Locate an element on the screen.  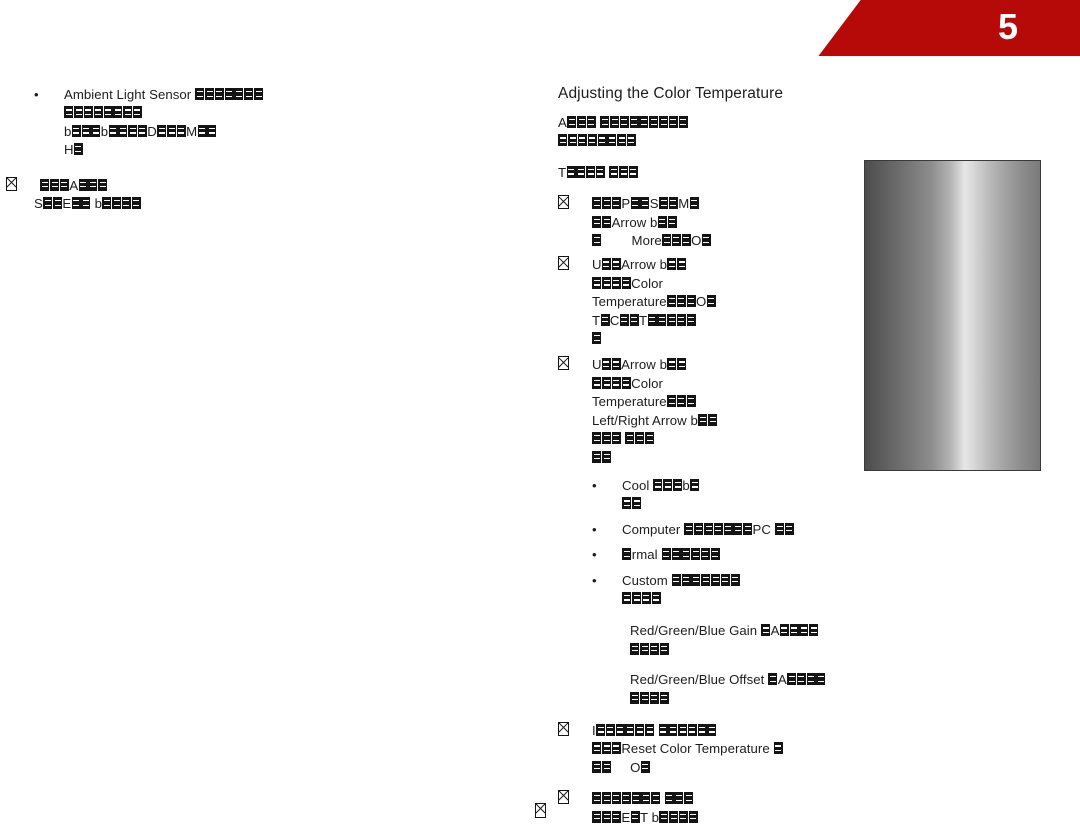
chapter-number: 5 is located at coordinates (1007, 26).